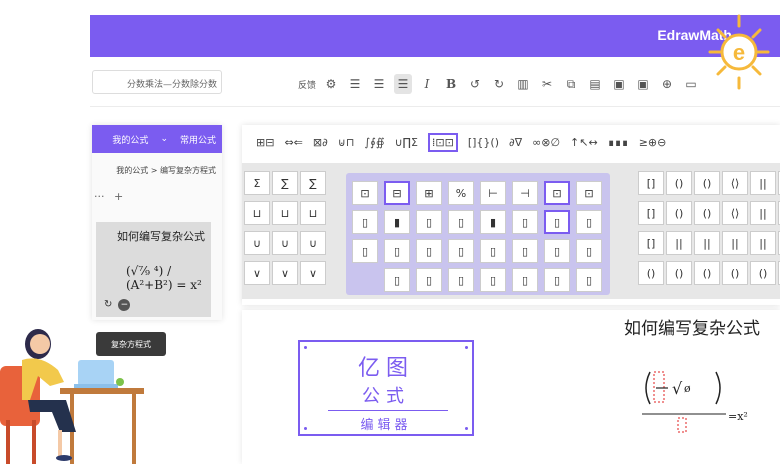  Describe the element at coordinates (679, 243) in the screenshot. I see `grid_right-template-2-1: ||` at that location.